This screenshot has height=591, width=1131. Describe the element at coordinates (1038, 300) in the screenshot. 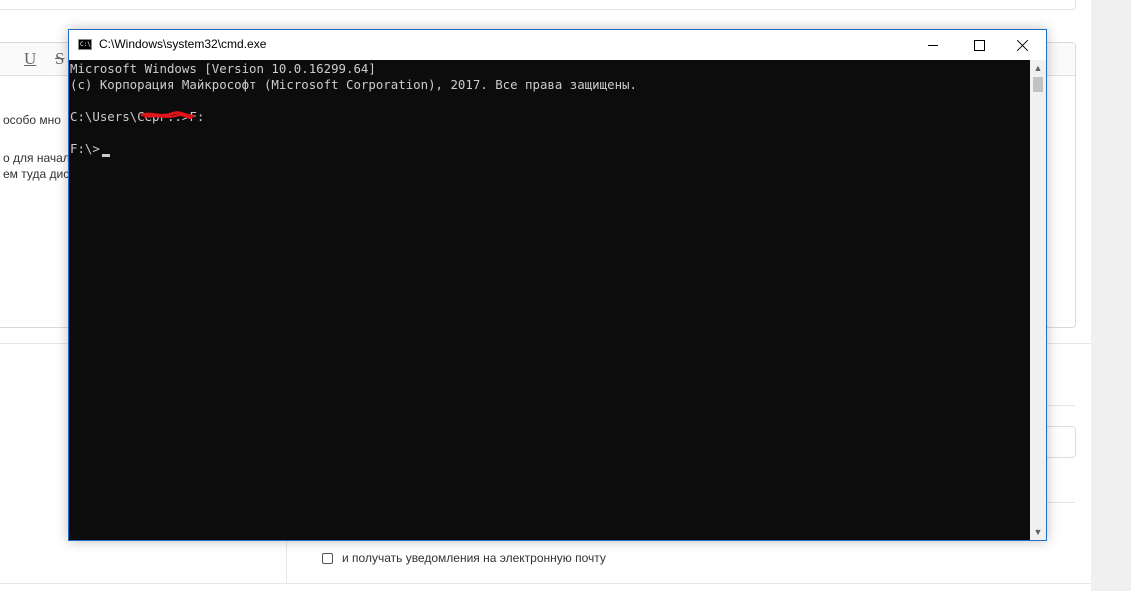

I see `vertical-scrollbar: ▲ ▼` at that location.